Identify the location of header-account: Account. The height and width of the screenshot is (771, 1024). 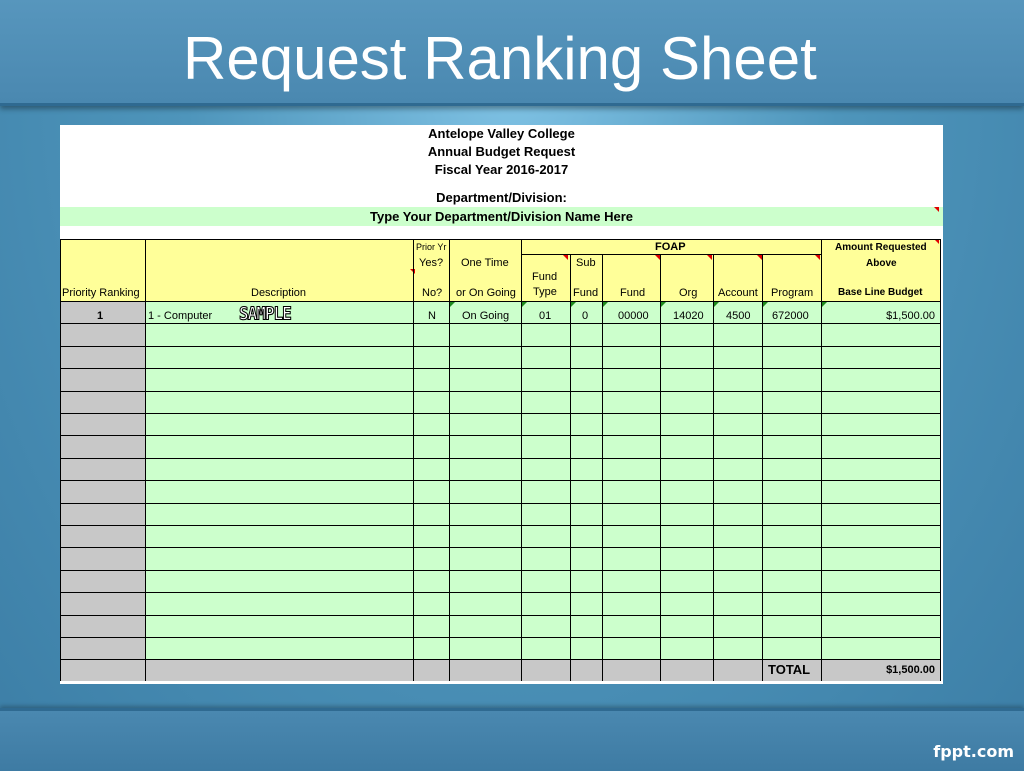
(738, 293).